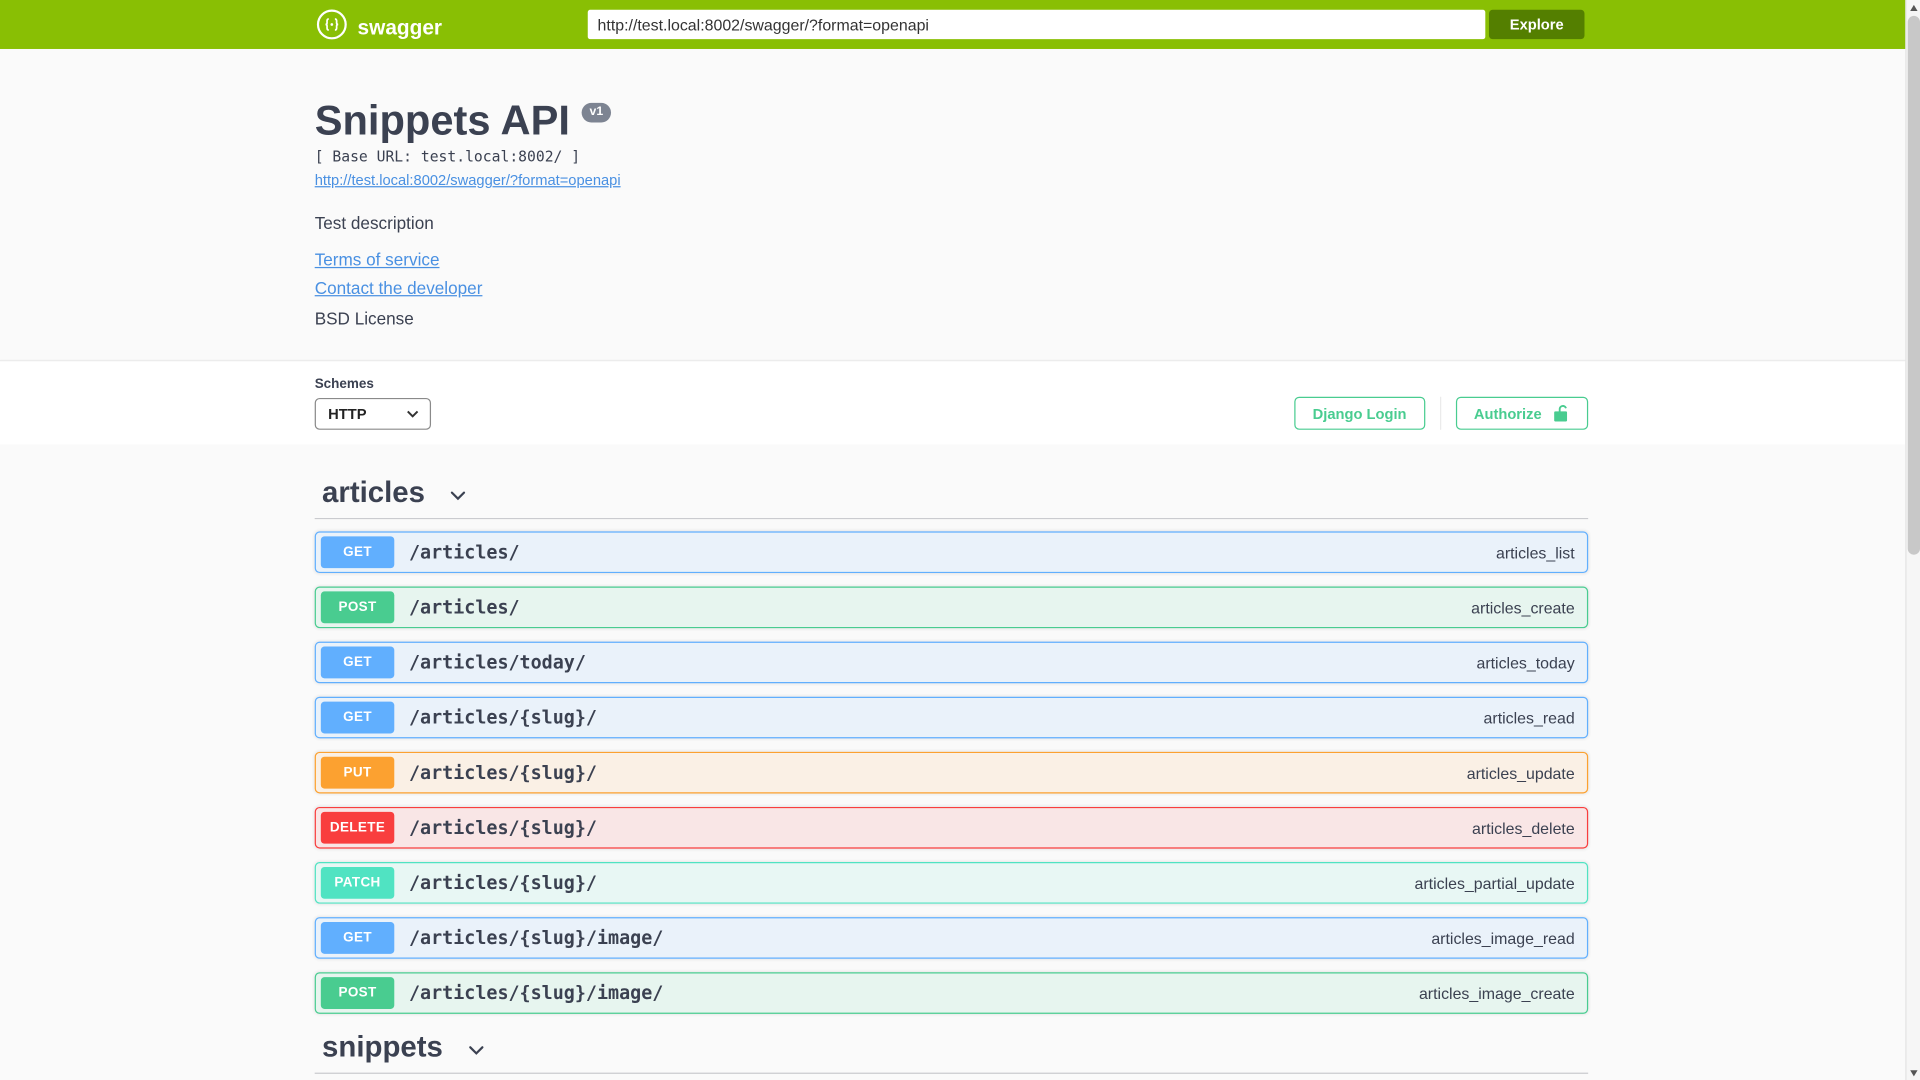  What do you see at coordinates (1507, 413) in the screenshot?
I see `authorize-label: Authorize` at bounding box center [1507, 413].